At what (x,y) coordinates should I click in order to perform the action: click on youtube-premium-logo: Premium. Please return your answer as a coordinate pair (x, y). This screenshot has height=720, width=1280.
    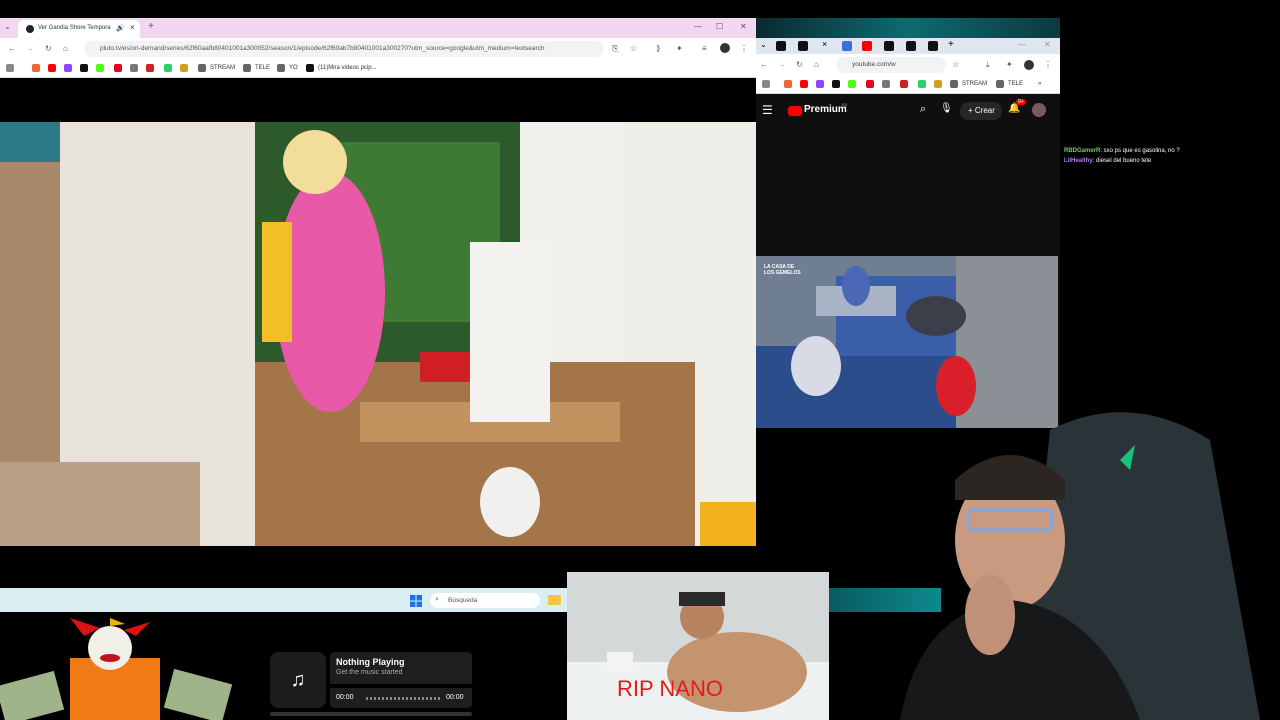
    Looking at the image, I should click on (825, 109).